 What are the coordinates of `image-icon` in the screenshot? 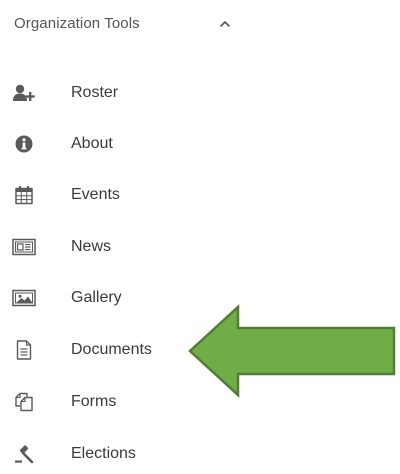 It's located at (24, 298).